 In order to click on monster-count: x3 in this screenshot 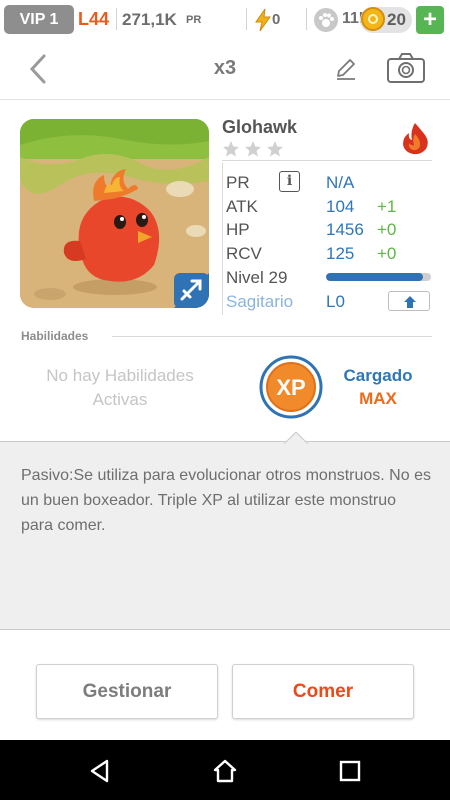, I will do `click(225, 68)`.